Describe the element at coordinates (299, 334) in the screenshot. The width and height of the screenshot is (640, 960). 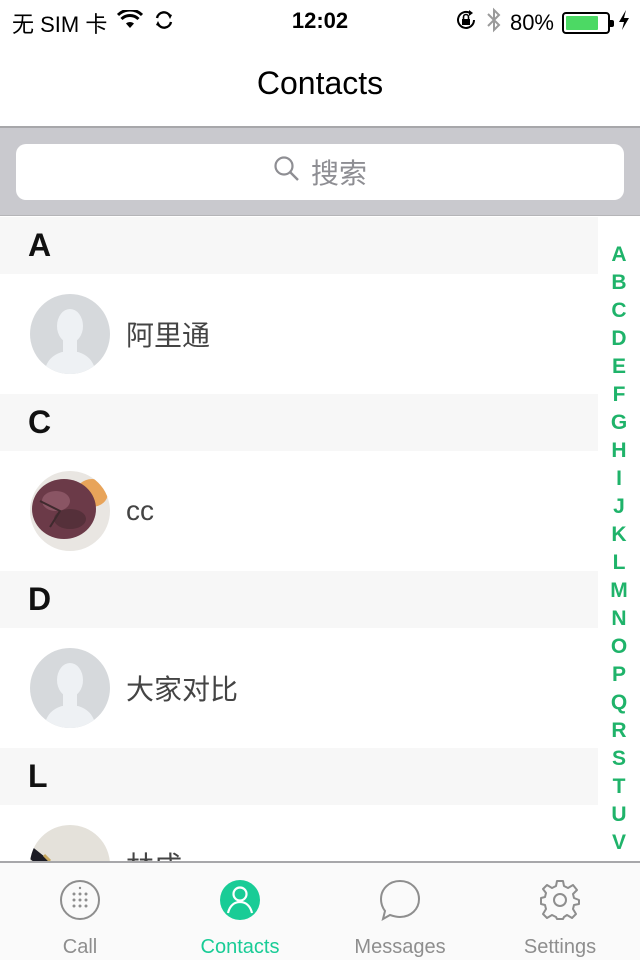
I see `contact-row: 阿里通` at that location.